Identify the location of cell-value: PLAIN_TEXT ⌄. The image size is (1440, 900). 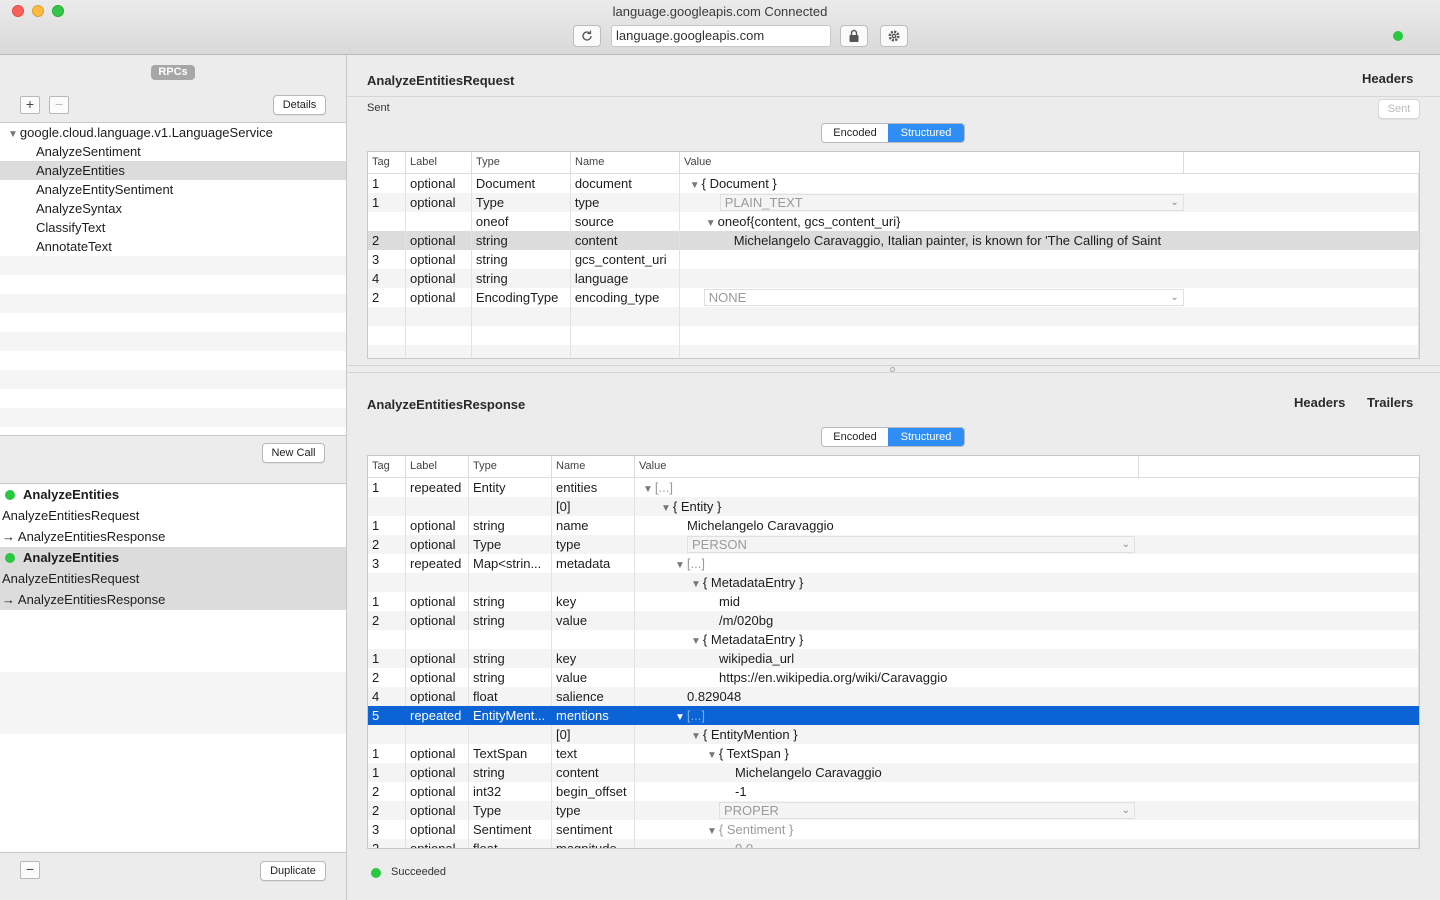
(1049, 202).